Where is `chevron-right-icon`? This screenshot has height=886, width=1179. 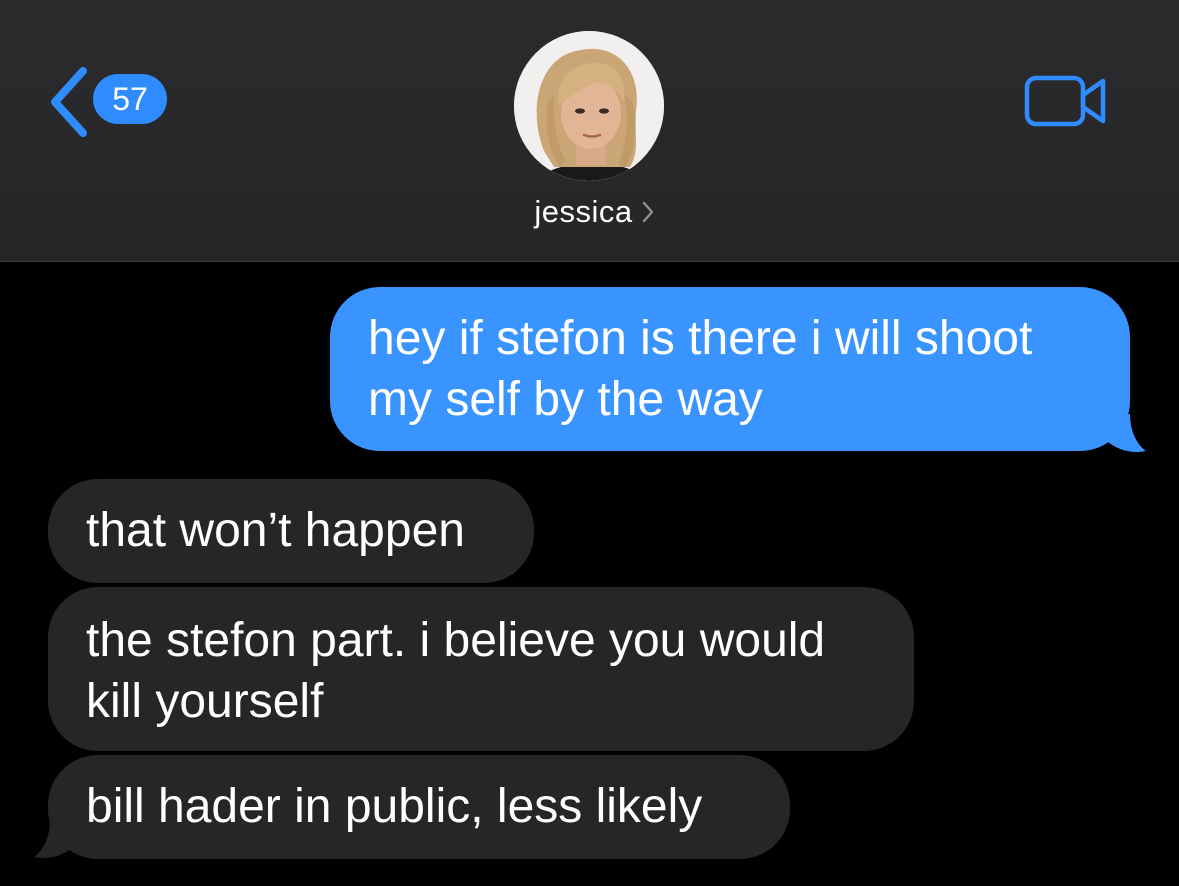 chevron-right-icon is located at coordinates (647, 212).